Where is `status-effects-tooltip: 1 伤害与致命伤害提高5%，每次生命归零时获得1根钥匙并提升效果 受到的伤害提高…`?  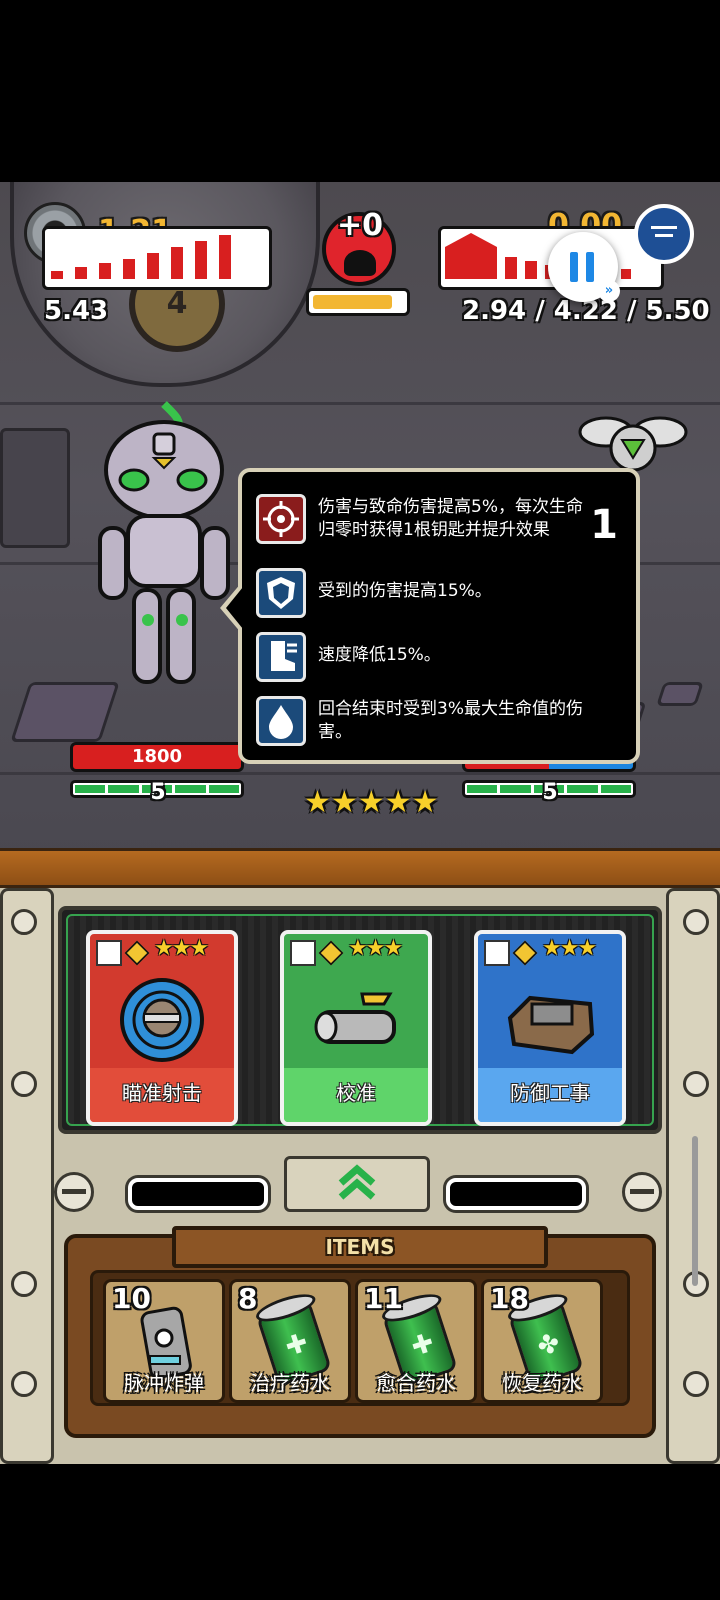
status-effects-tooltip: 1 伤害与致命伤害提高5%，每次生命归零时获得1根钥匙并提升效果 受到的伤害提高… is located at coordinates (439, 616).